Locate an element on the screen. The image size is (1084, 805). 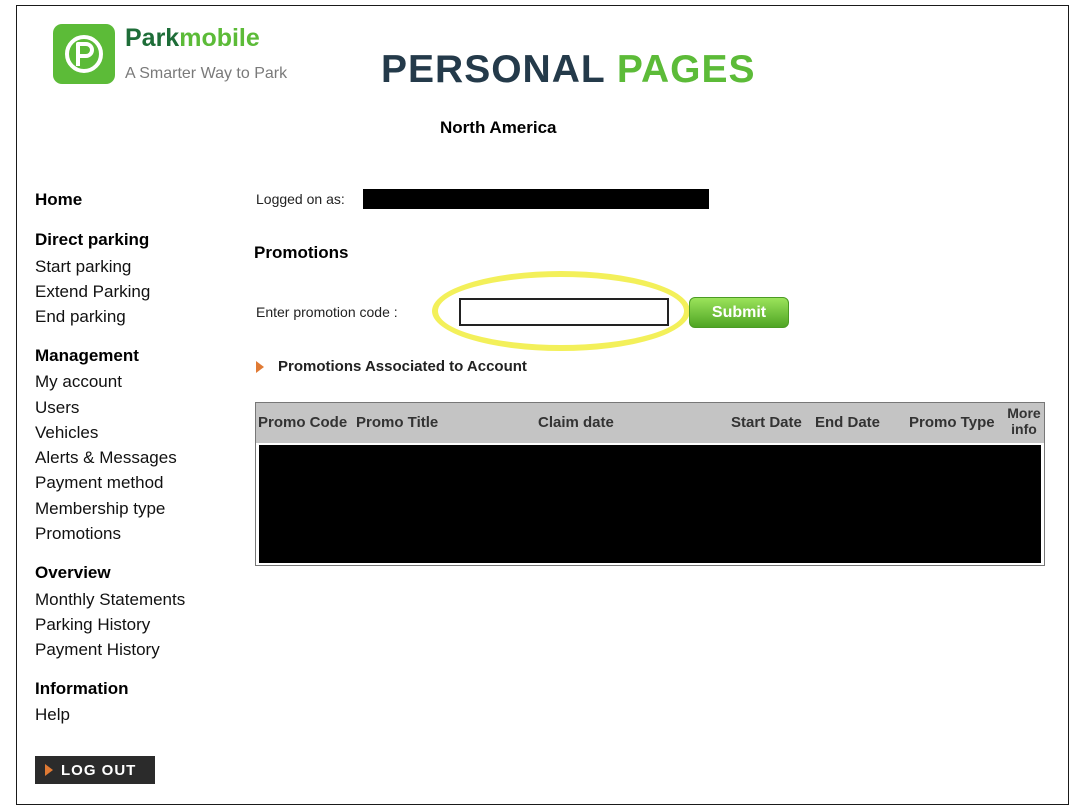
sidebar-item-my-account: My account is located at coordinates (78, 382).